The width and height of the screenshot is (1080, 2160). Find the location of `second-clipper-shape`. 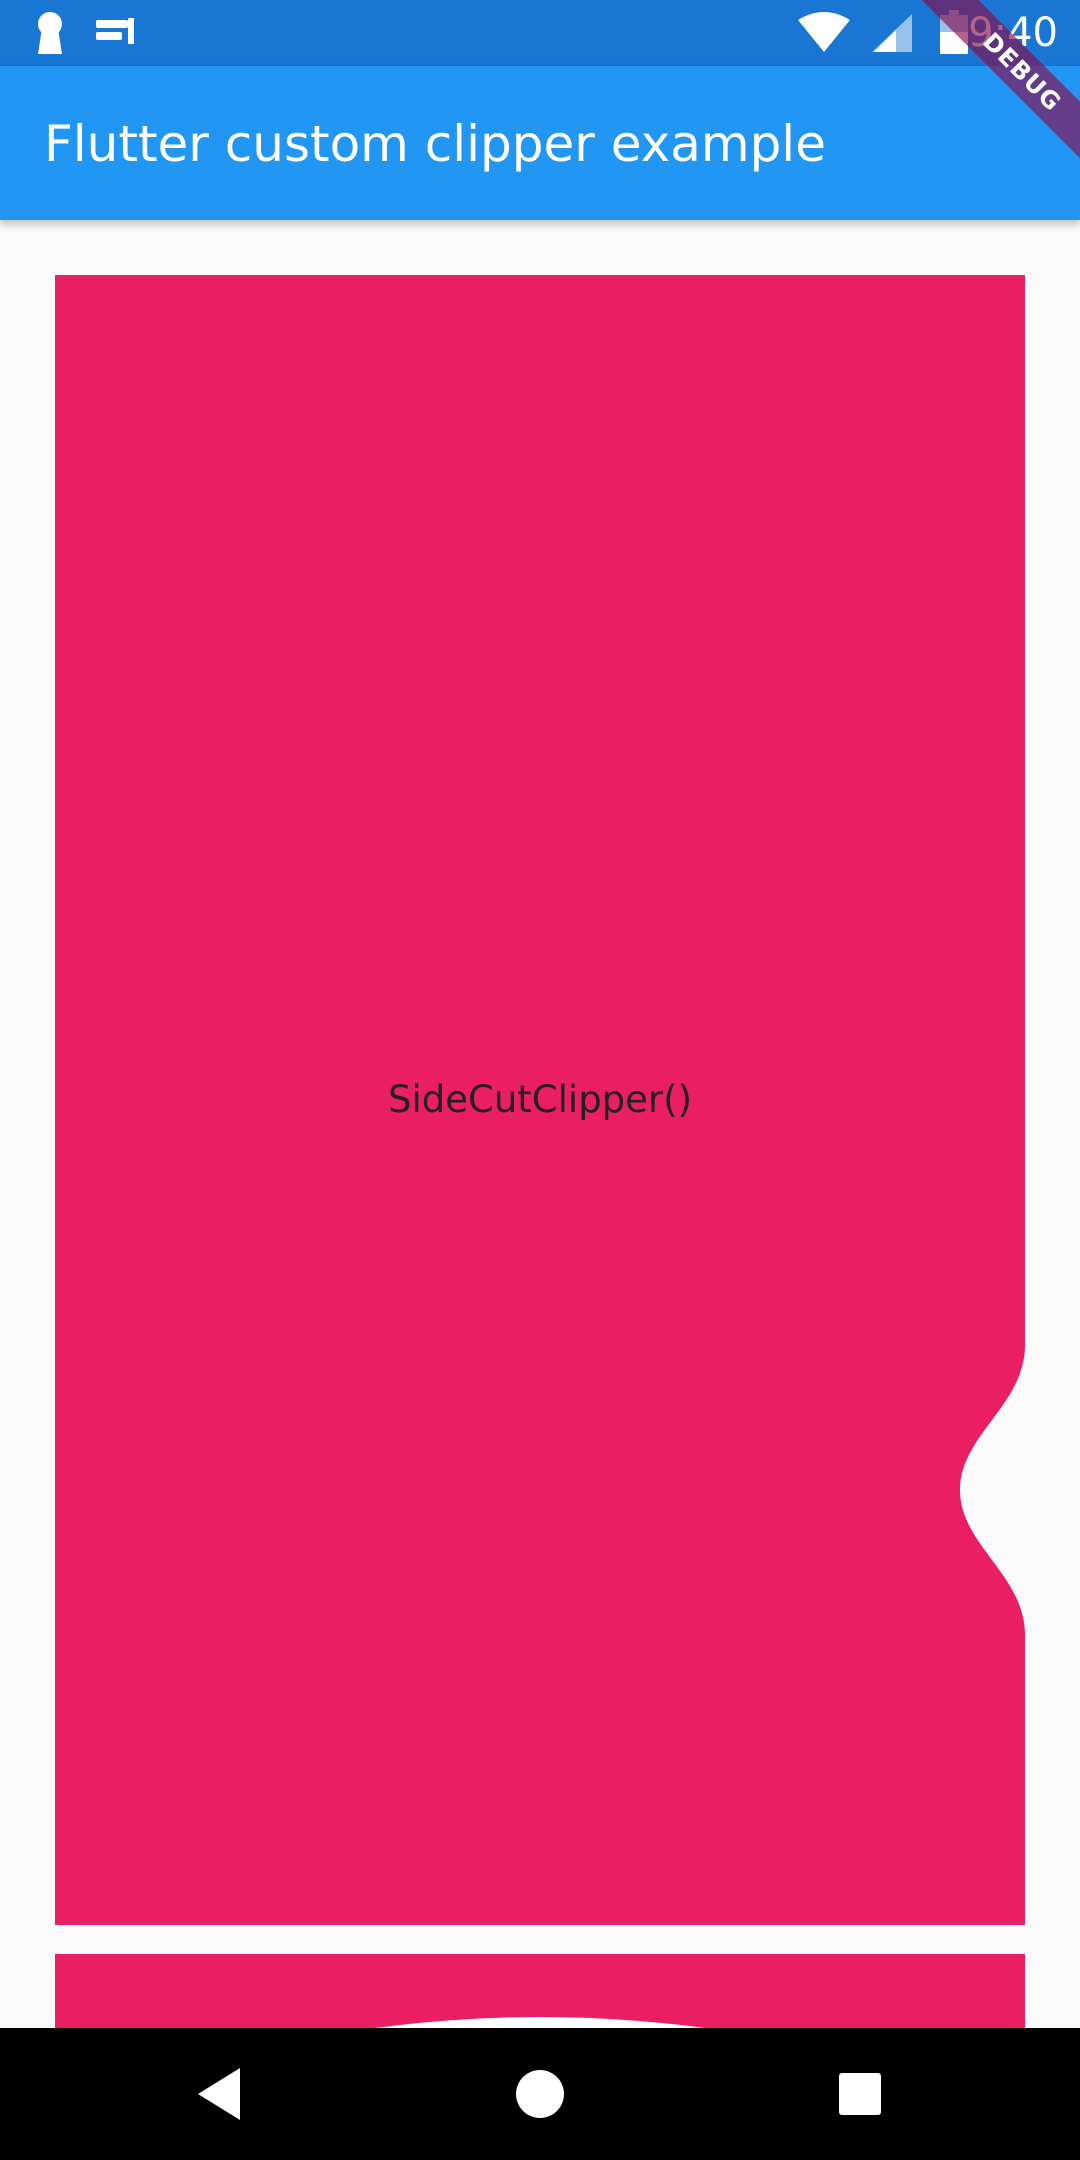

second-clipper-shape is located at coordinates (540, 1991).